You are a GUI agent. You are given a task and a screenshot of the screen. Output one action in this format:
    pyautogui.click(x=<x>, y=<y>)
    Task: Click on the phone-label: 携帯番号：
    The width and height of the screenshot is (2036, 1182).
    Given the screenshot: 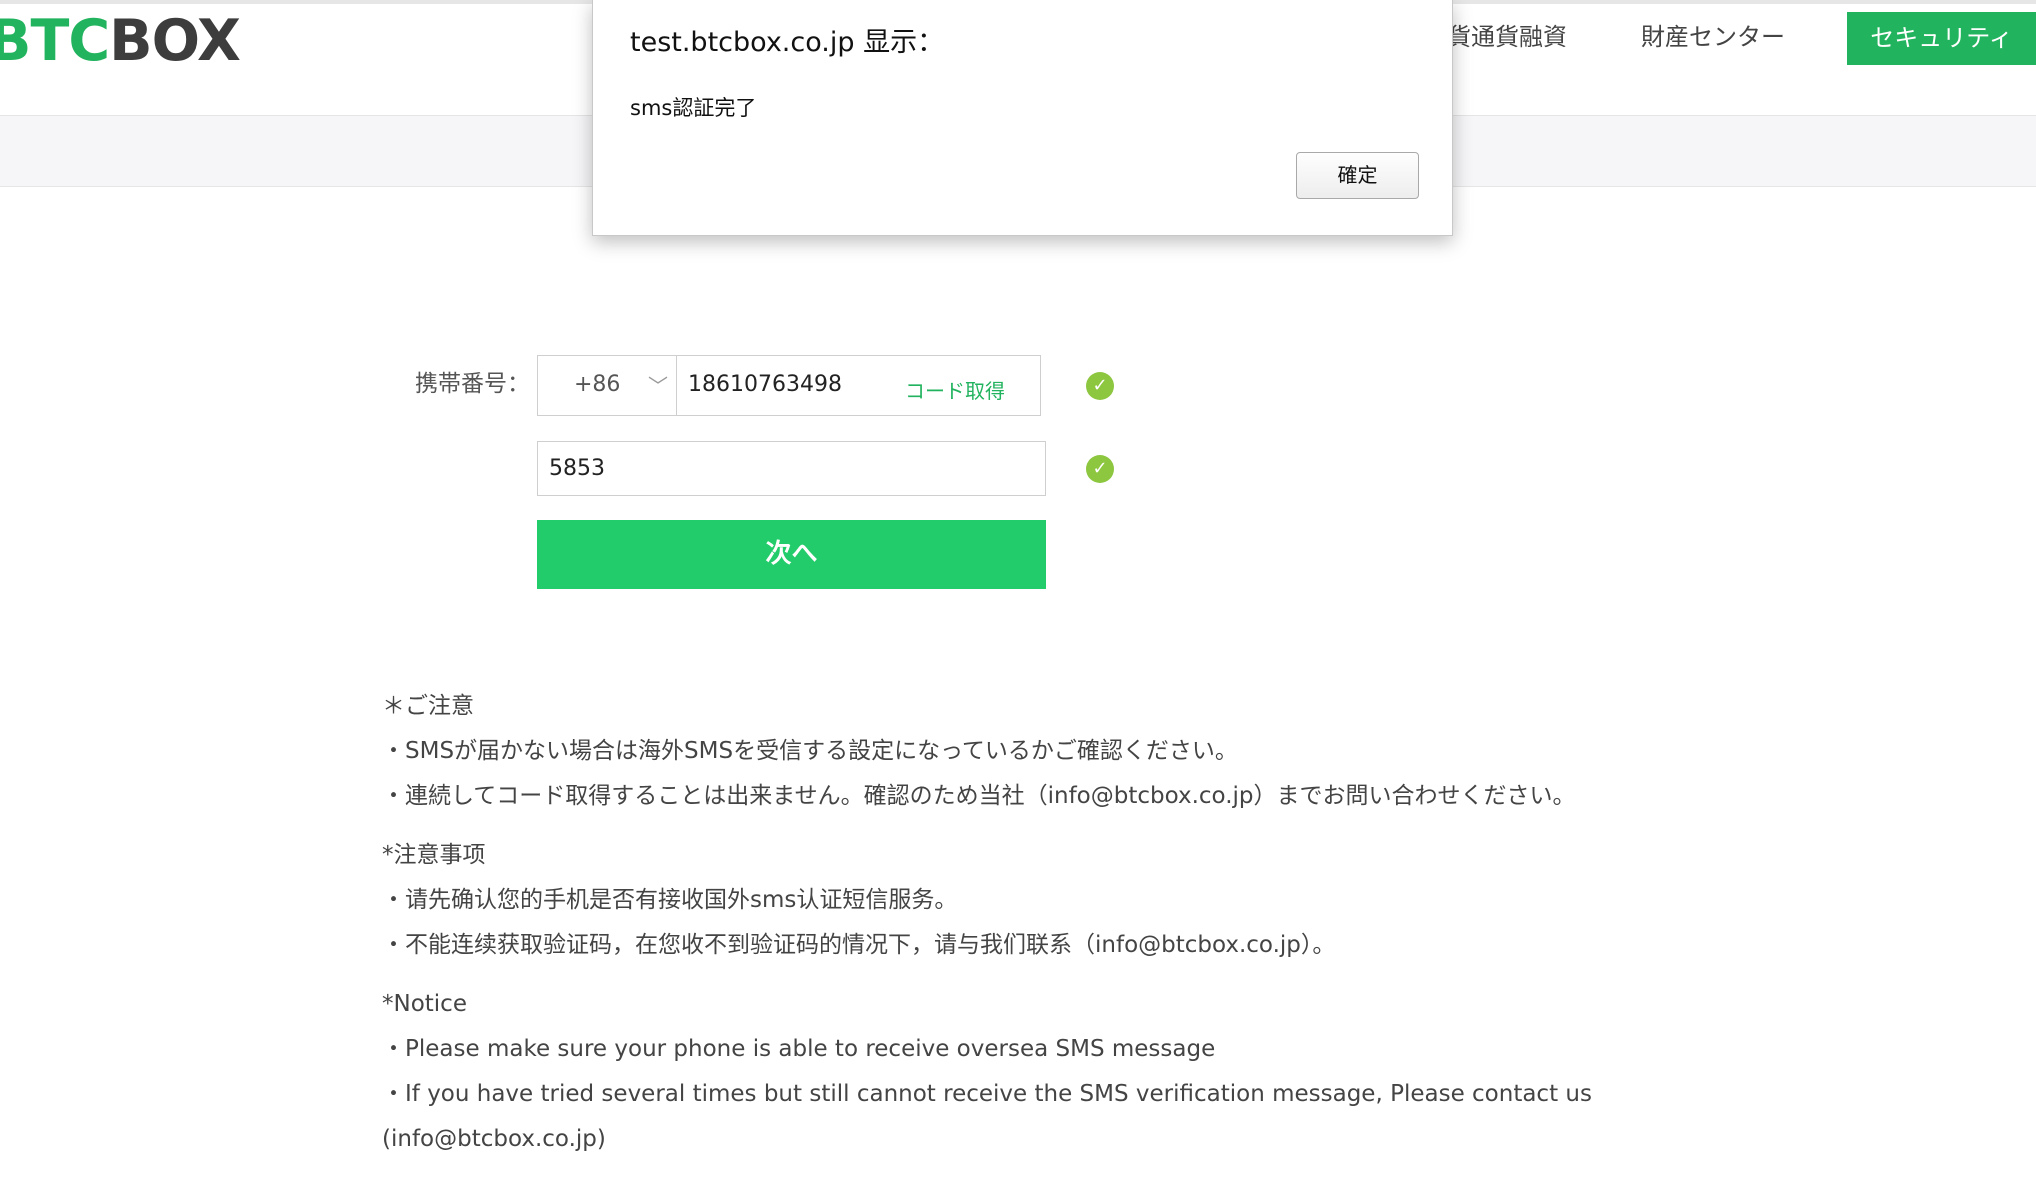 What is the action you would take?
    pyautogui.click(x=472, y=384)
    